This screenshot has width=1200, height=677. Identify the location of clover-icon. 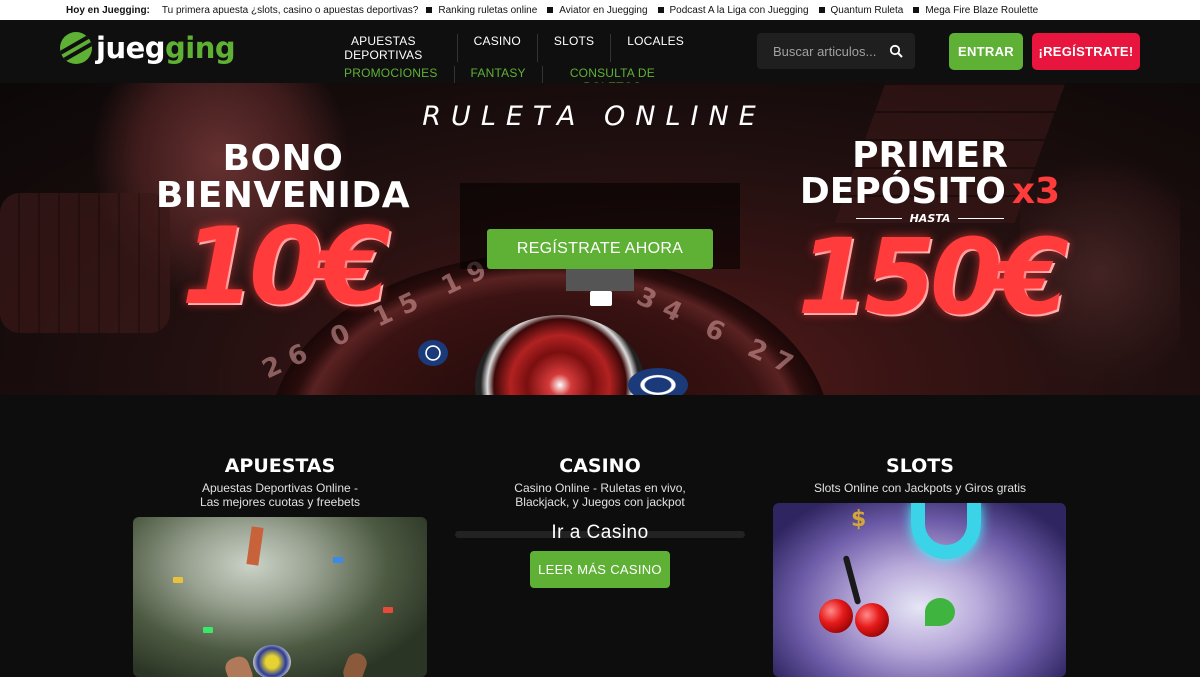
(940, 612).